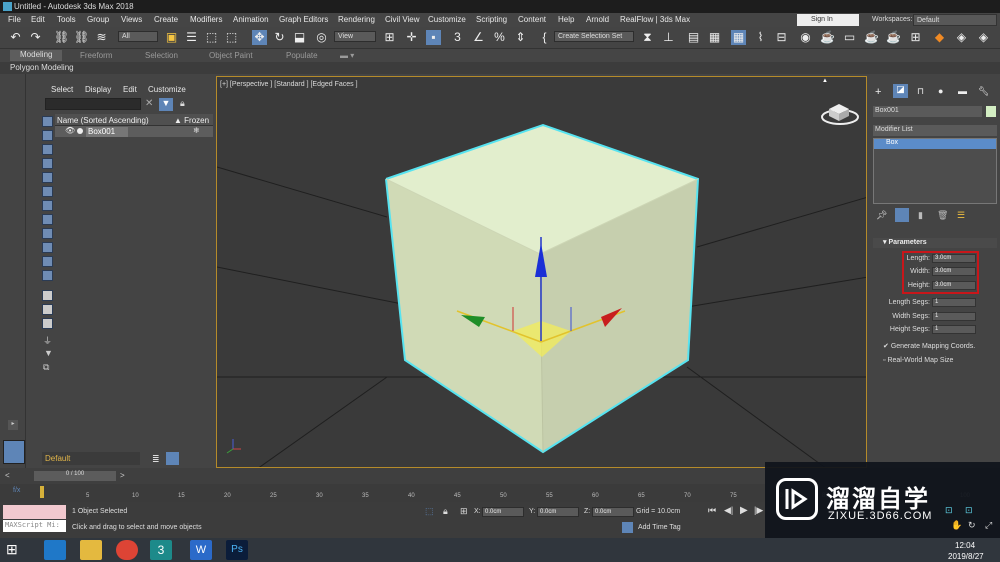 This screenshot has height=562, width=1000. I want to click on display-containers-icon, so click(47, 247).